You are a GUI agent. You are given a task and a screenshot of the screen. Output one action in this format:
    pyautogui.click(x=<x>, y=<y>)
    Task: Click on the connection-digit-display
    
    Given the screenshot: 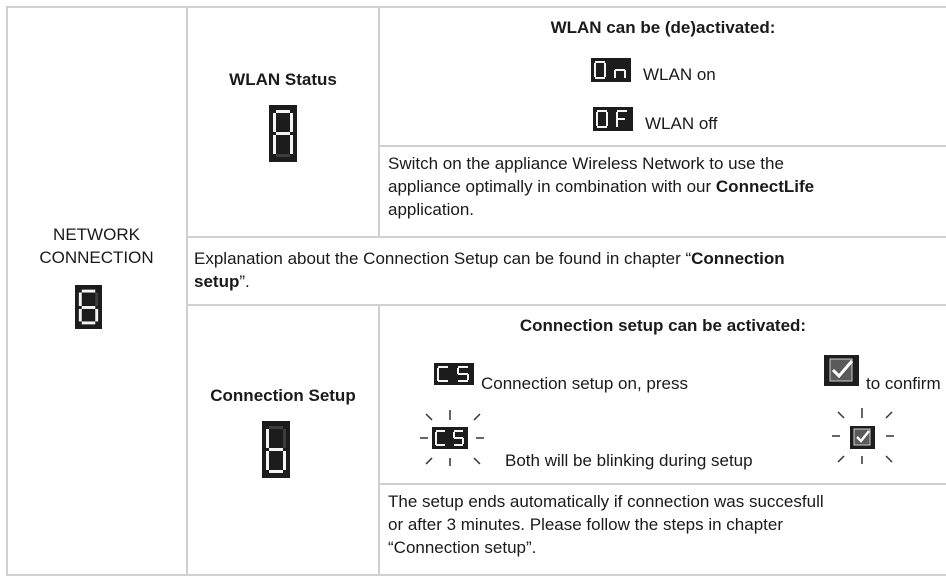 What is the action you would take?
    pyautogui.click(x=276, y=449)
    